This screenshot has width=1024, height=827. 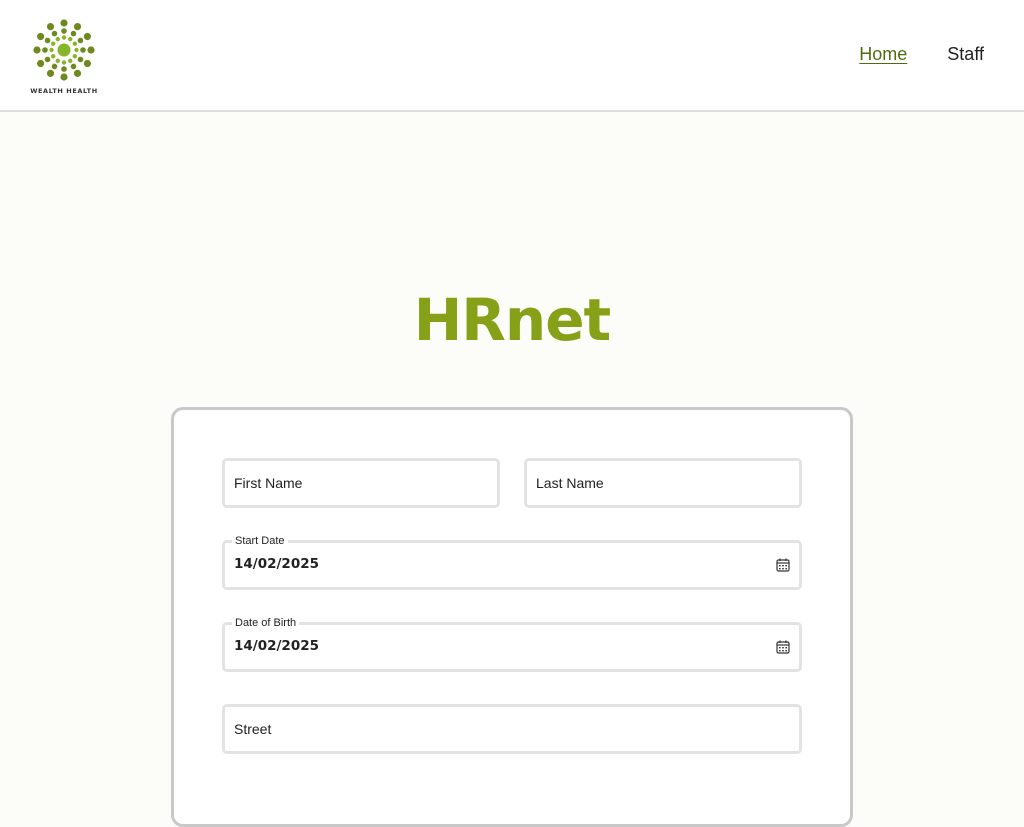 I want to click on first-name-input, so click(x=345, y=483).